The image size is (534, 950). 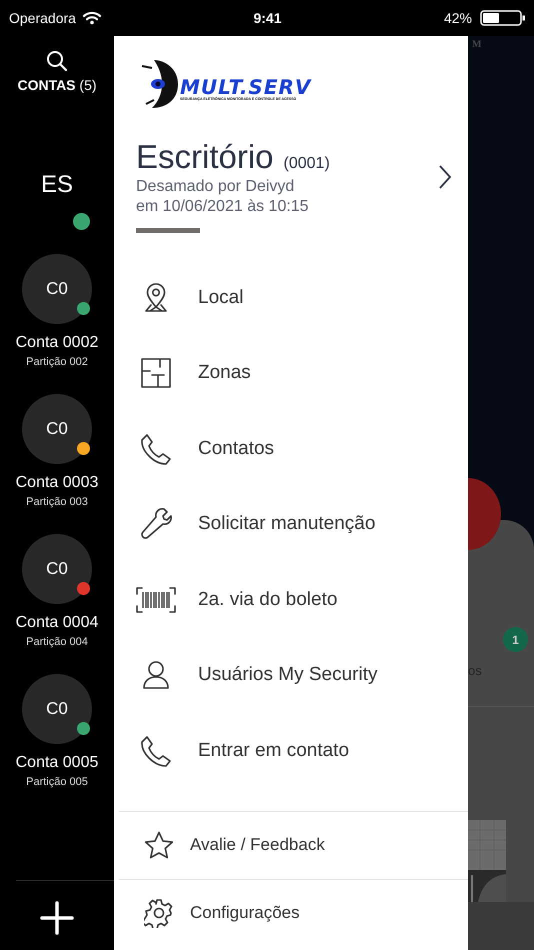 What do you see at coordinates (291, 373) in the screenshot?
I see `menu-item: Zonas` at bounding box center [291, 373].